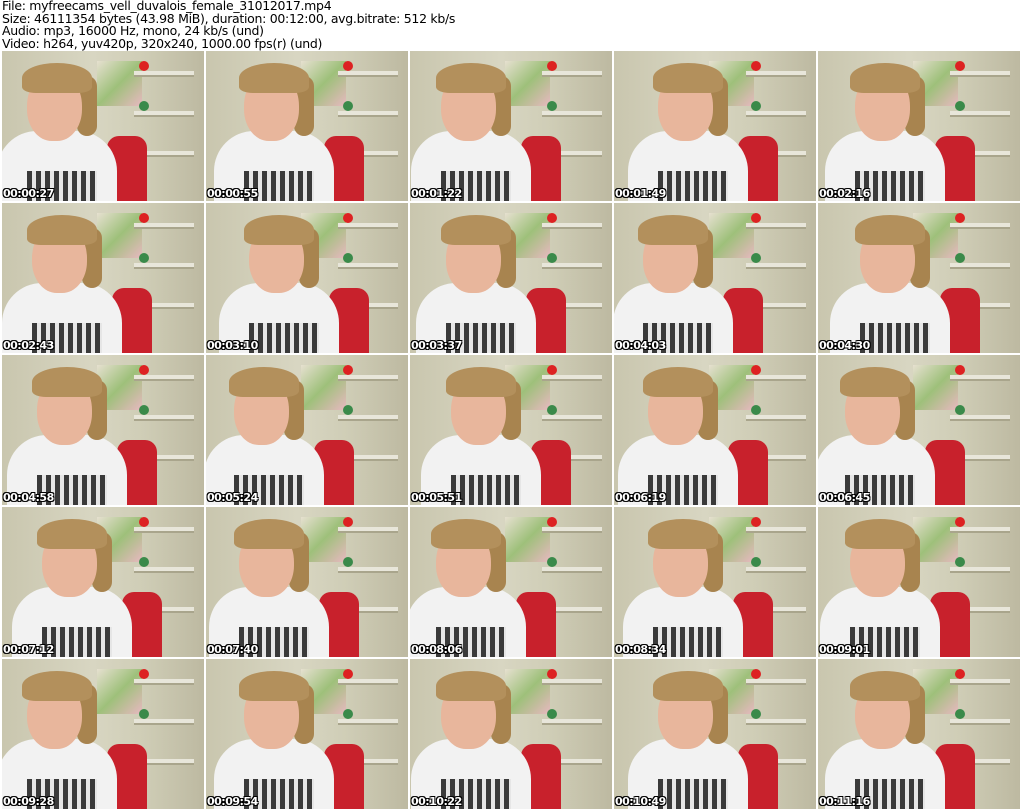  I want to click on video-thumbnail: 00:07:12, so click(103, 582).